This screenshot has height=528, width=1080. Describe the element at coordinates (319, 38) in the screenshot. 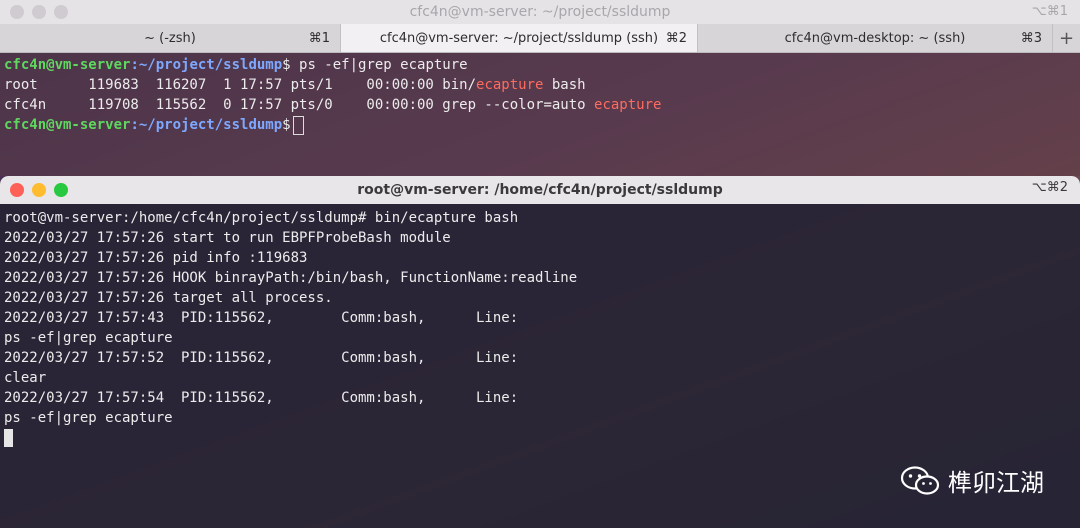

I see `tab-shortcut: ⌘1` at that location.